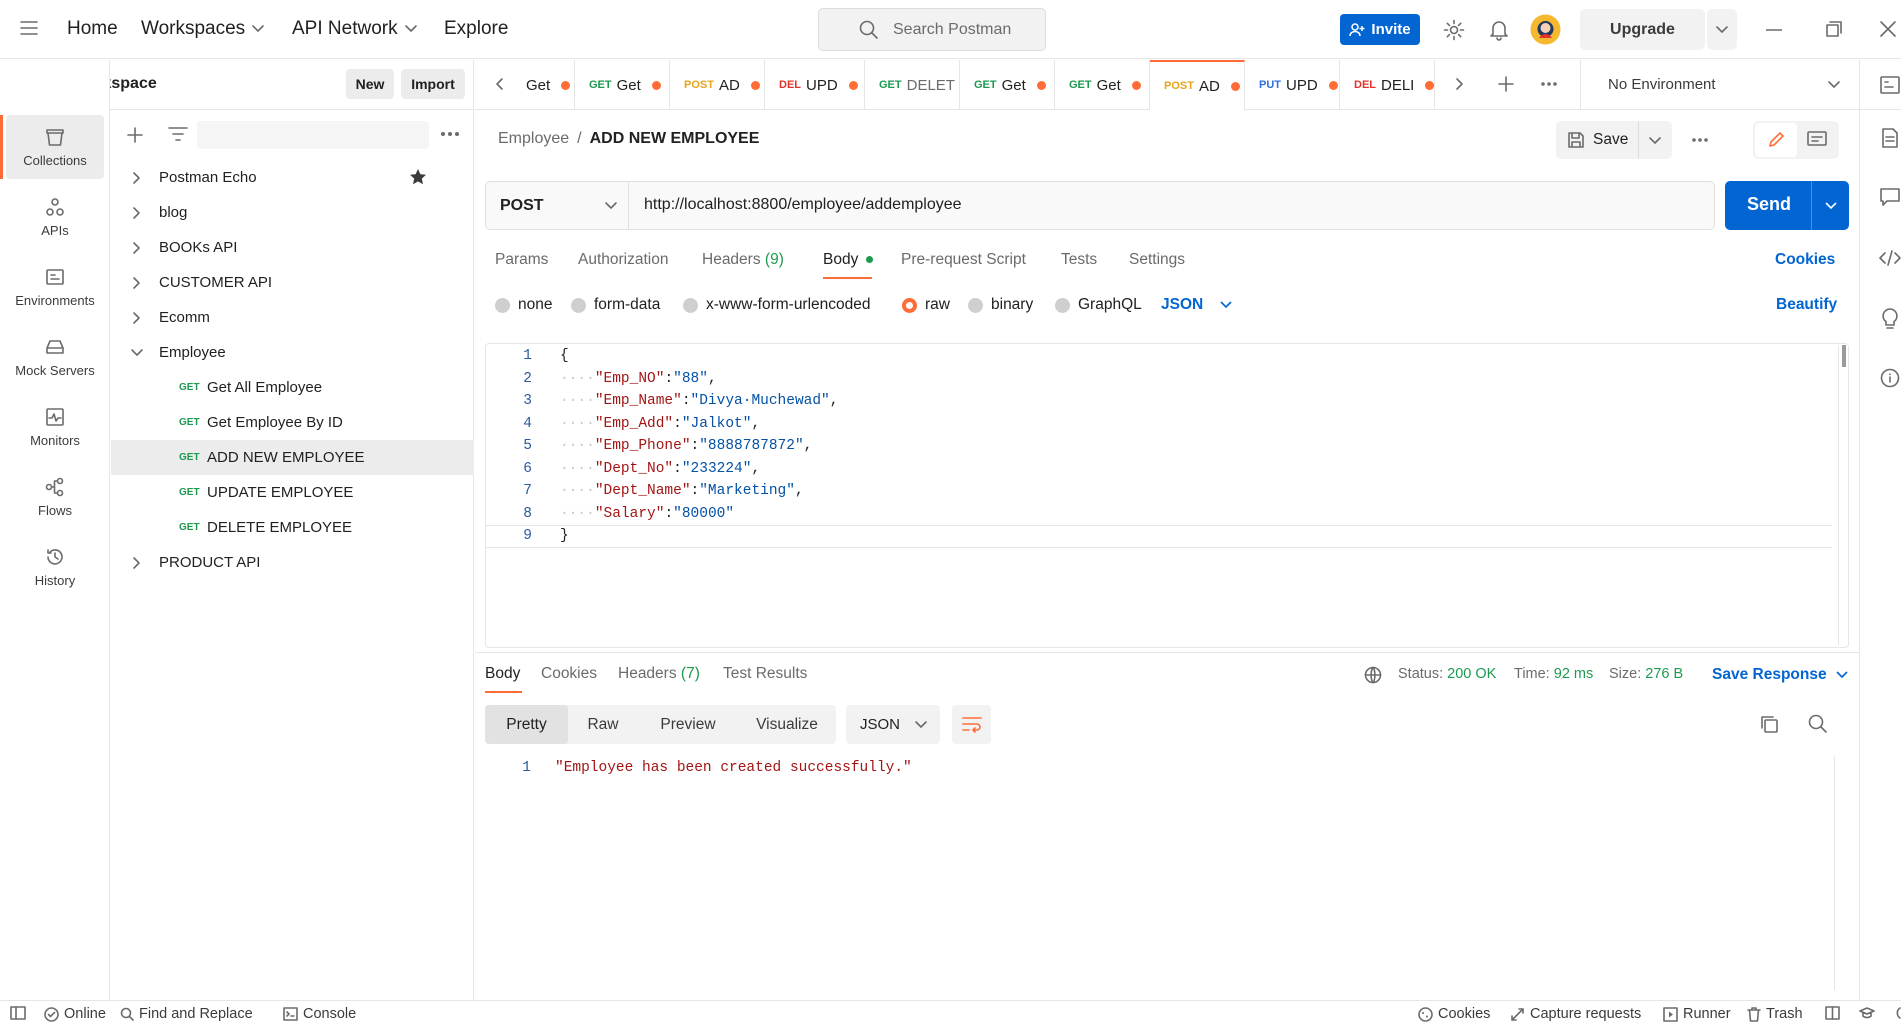 The image size is (1901, 1027). What do you see at coordinates (292, 457) in the screenshot?
I see `request-add-new-employee: GET ADD NEW EMPLOYEE` at bounding box center [292, 457].